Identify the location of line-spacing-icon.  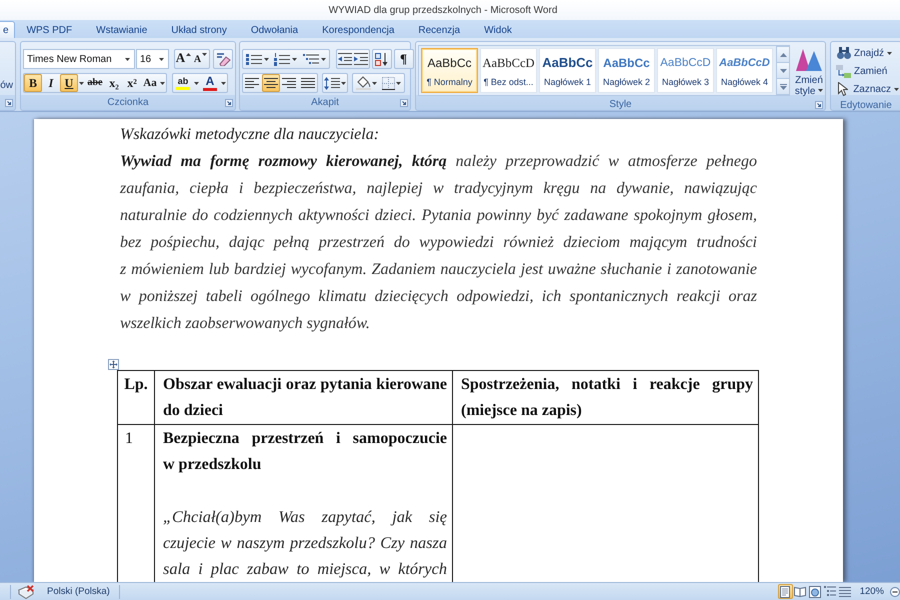
(332, 83).